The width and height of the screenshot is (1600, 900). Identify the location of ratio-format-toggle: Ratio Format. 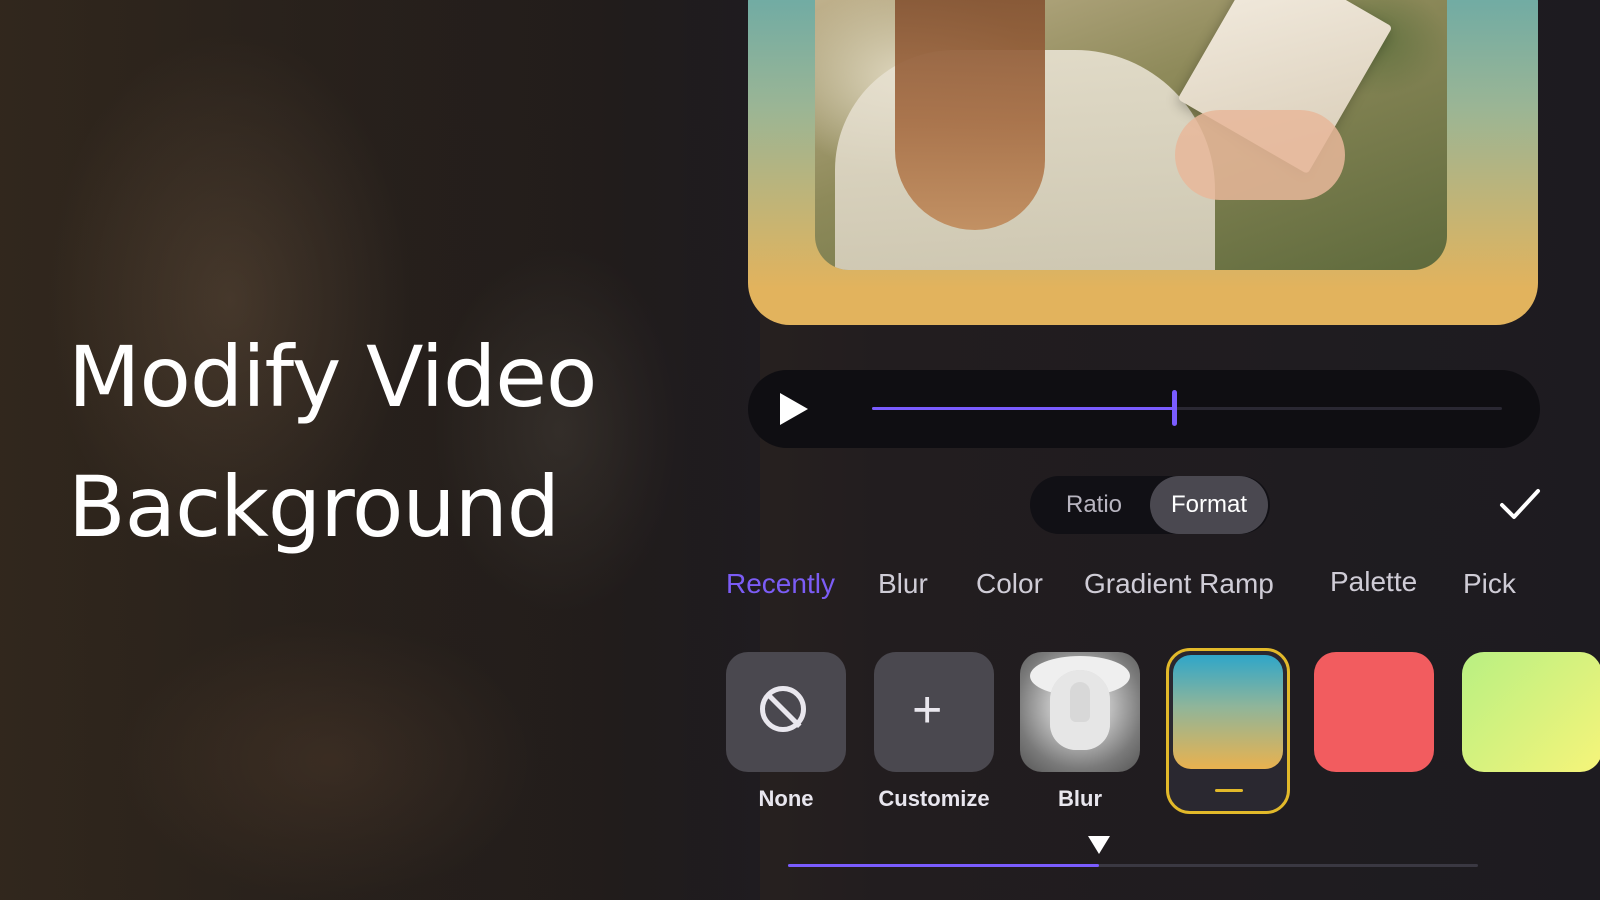
(1150, 505).